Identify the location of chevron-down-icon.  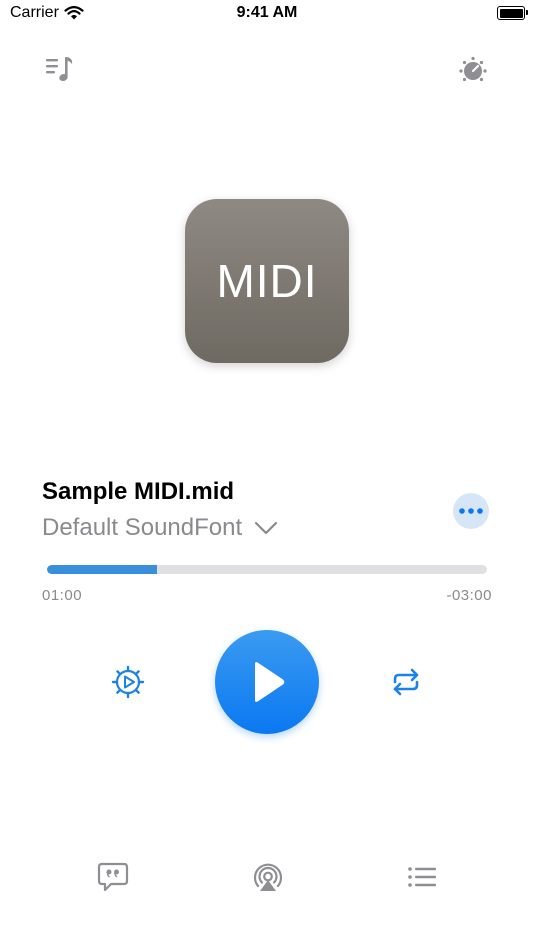
(266, 528).